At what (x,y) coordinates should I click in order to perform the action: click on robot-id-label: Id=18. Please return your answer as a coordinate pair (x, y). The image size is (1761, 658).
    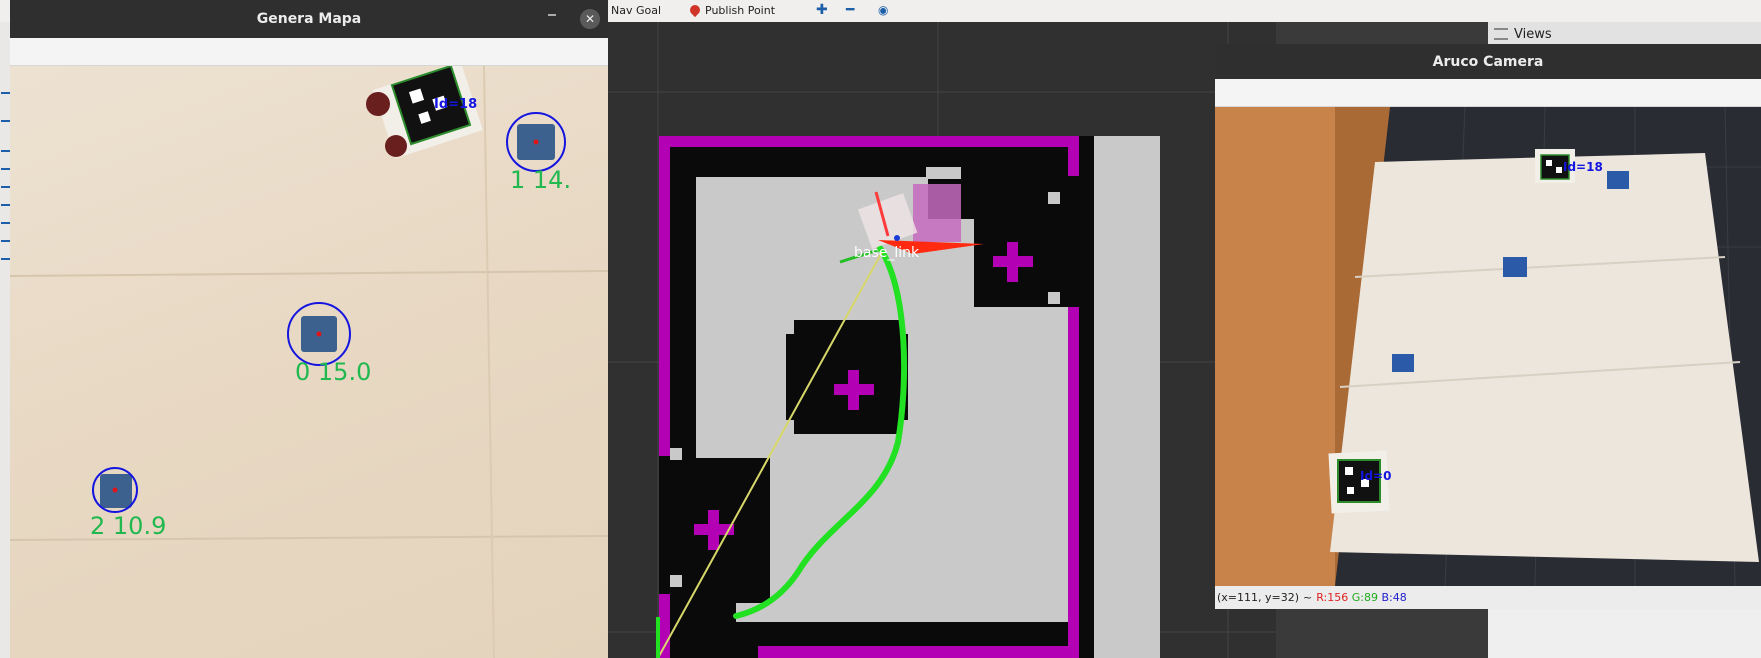
    Looking at the image, I should click on (455, 104).